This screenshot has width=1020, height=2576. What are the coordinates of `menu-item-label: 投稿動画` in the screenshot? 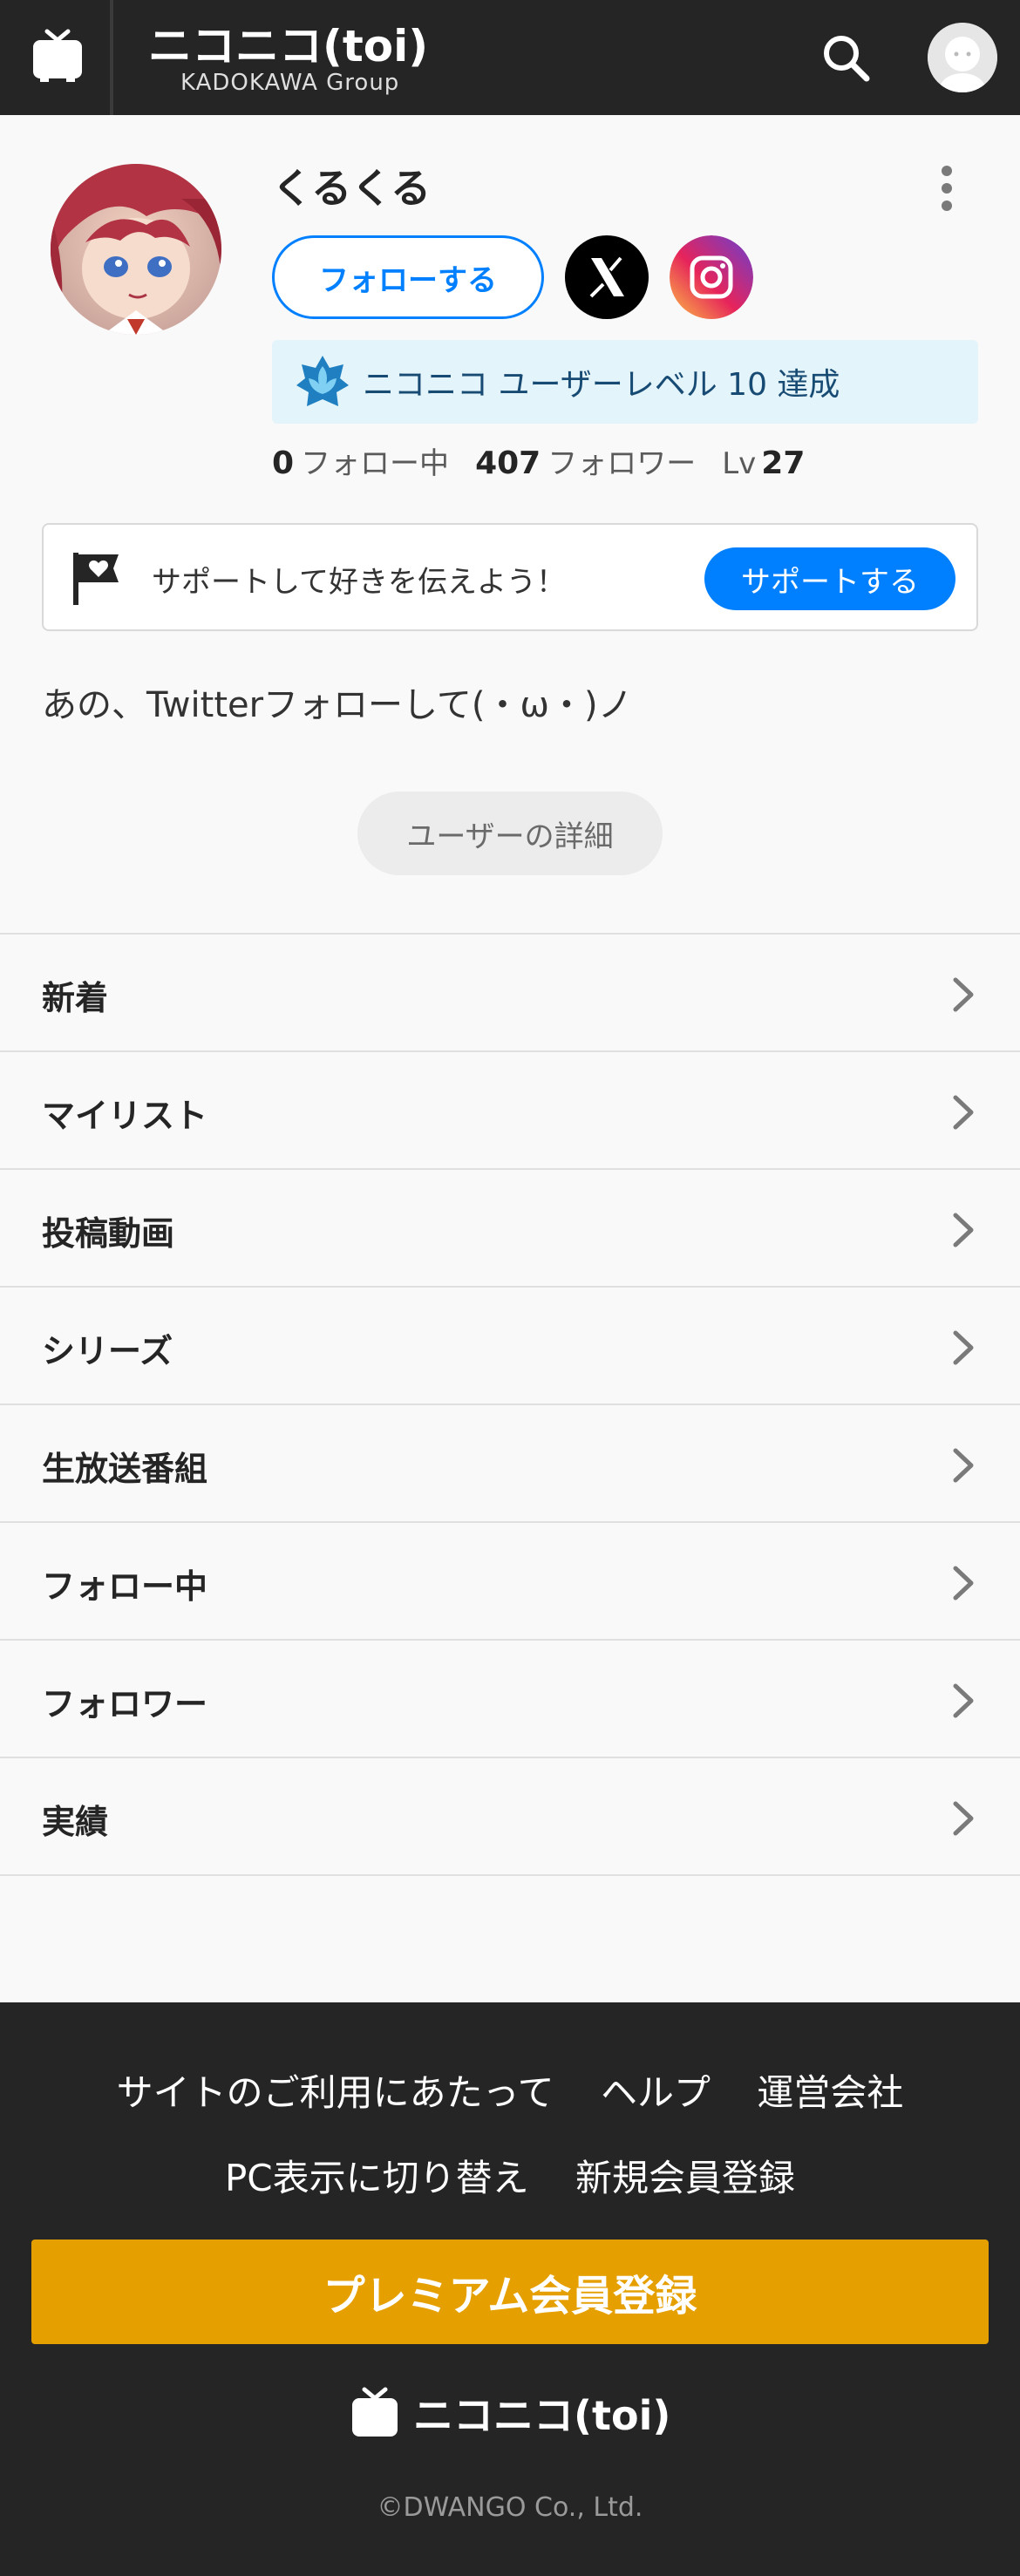 It's located at (108, 1233).